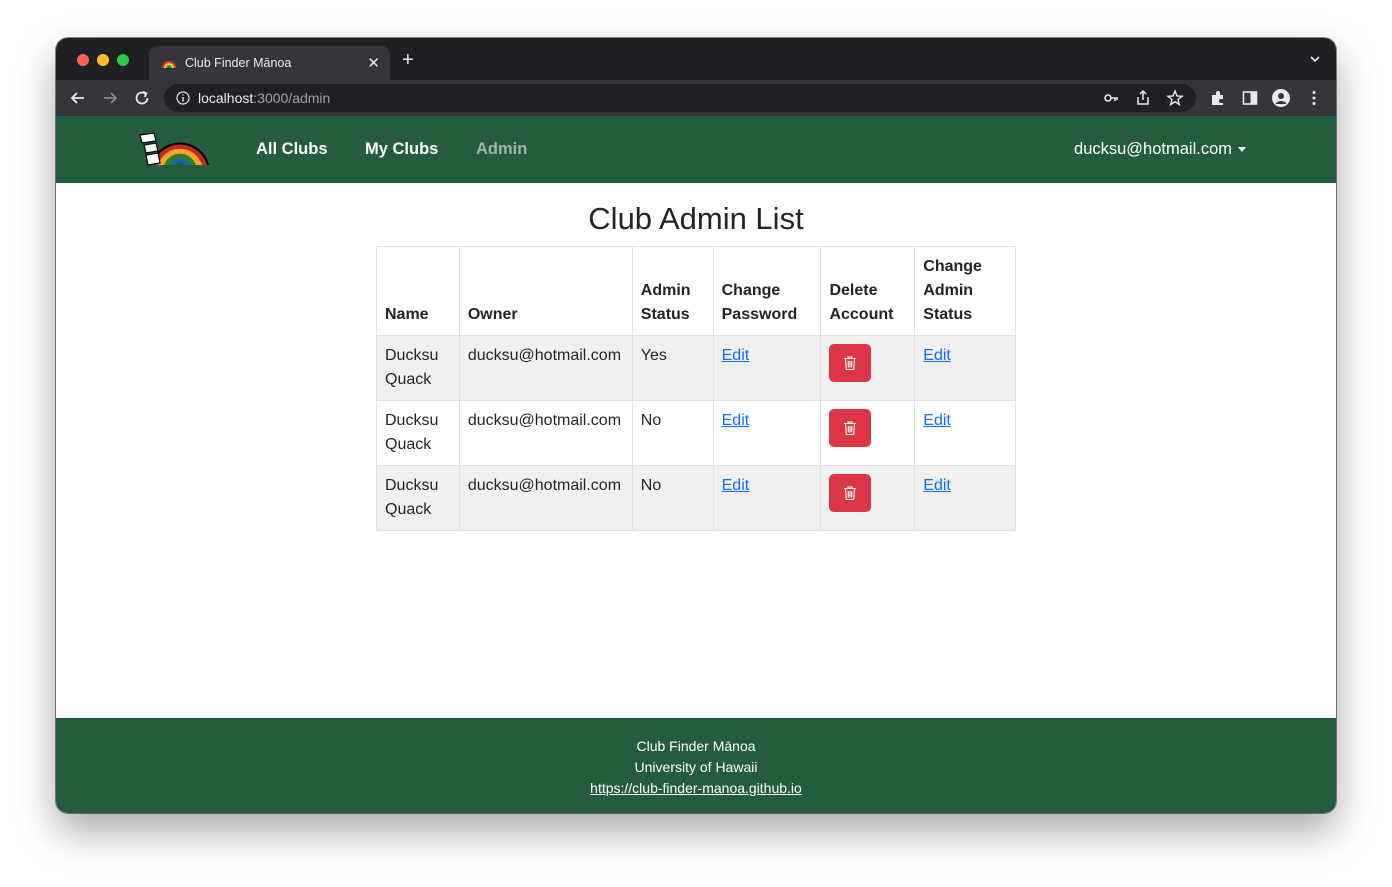 This screenshot has width=1392, height=887. What do you see at coordinates (696, 218) in the screenshot?
I see `page-title: Club Admin List` at bounding box center [696, 218].